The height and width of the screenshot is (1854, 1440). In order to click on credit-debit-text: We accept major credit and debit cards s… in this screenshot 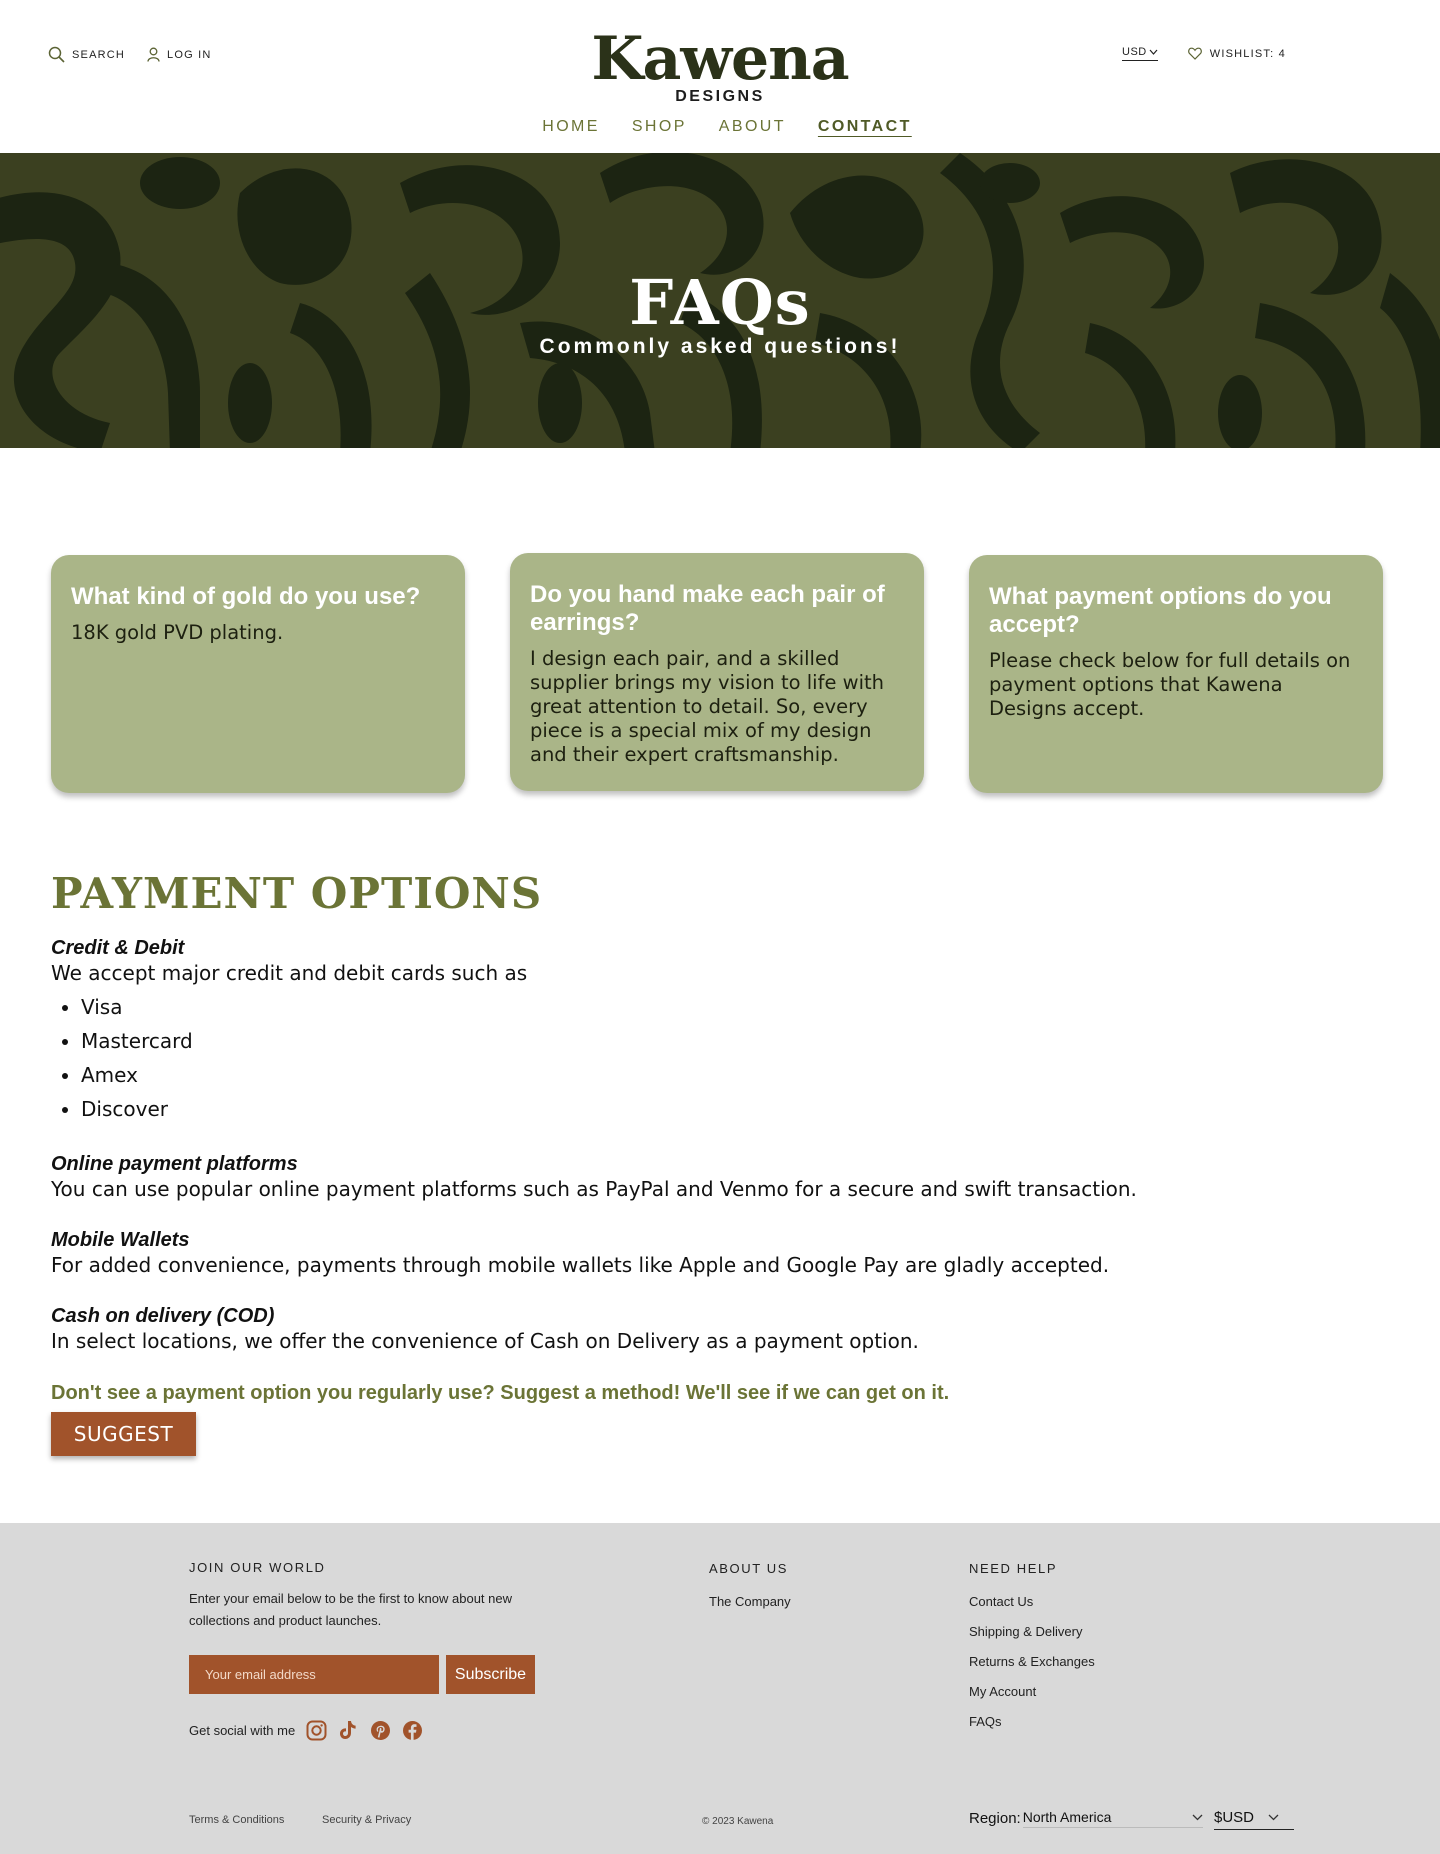, I will do `click(289, 973)`.